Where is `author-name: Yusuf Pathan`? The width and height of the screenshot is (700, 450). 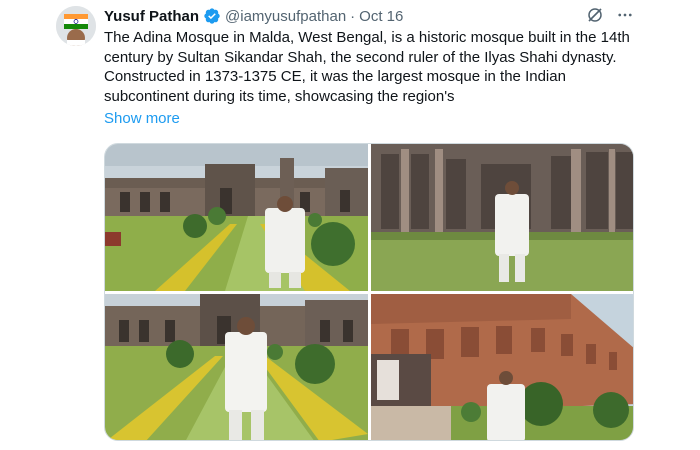 author-name: Yusuf Pathan is located at coordinates (151, 16).